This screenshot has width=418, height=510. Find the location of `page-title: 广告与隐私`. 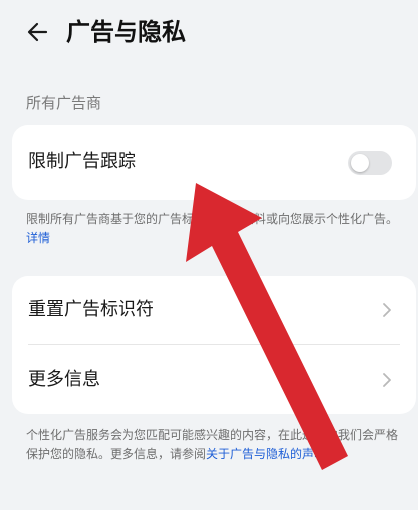

page-title: 广告与隐私 is located at coordinates (126, 32).